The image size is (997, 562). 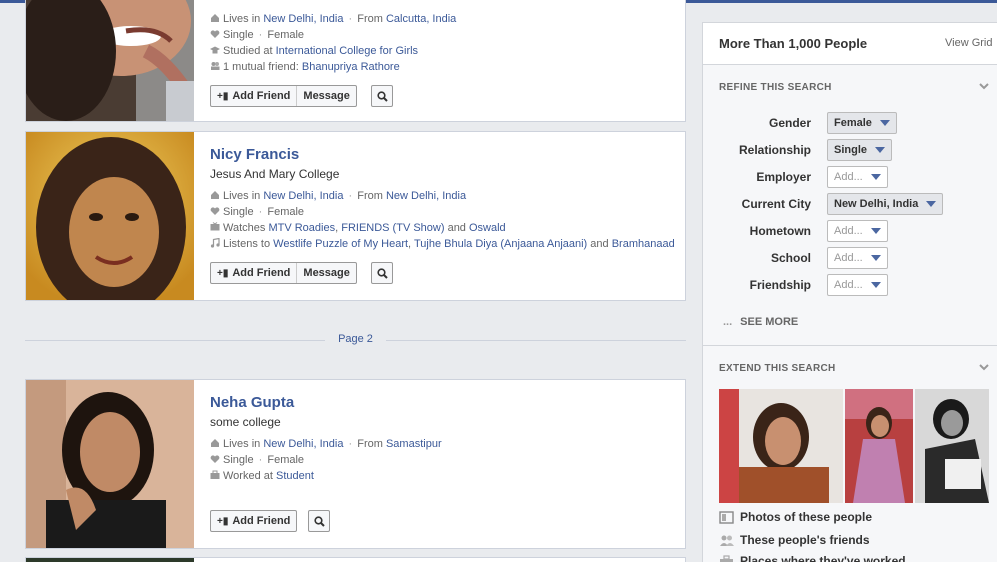 I want to click on info-link: Student, so click(x=295, y=476).